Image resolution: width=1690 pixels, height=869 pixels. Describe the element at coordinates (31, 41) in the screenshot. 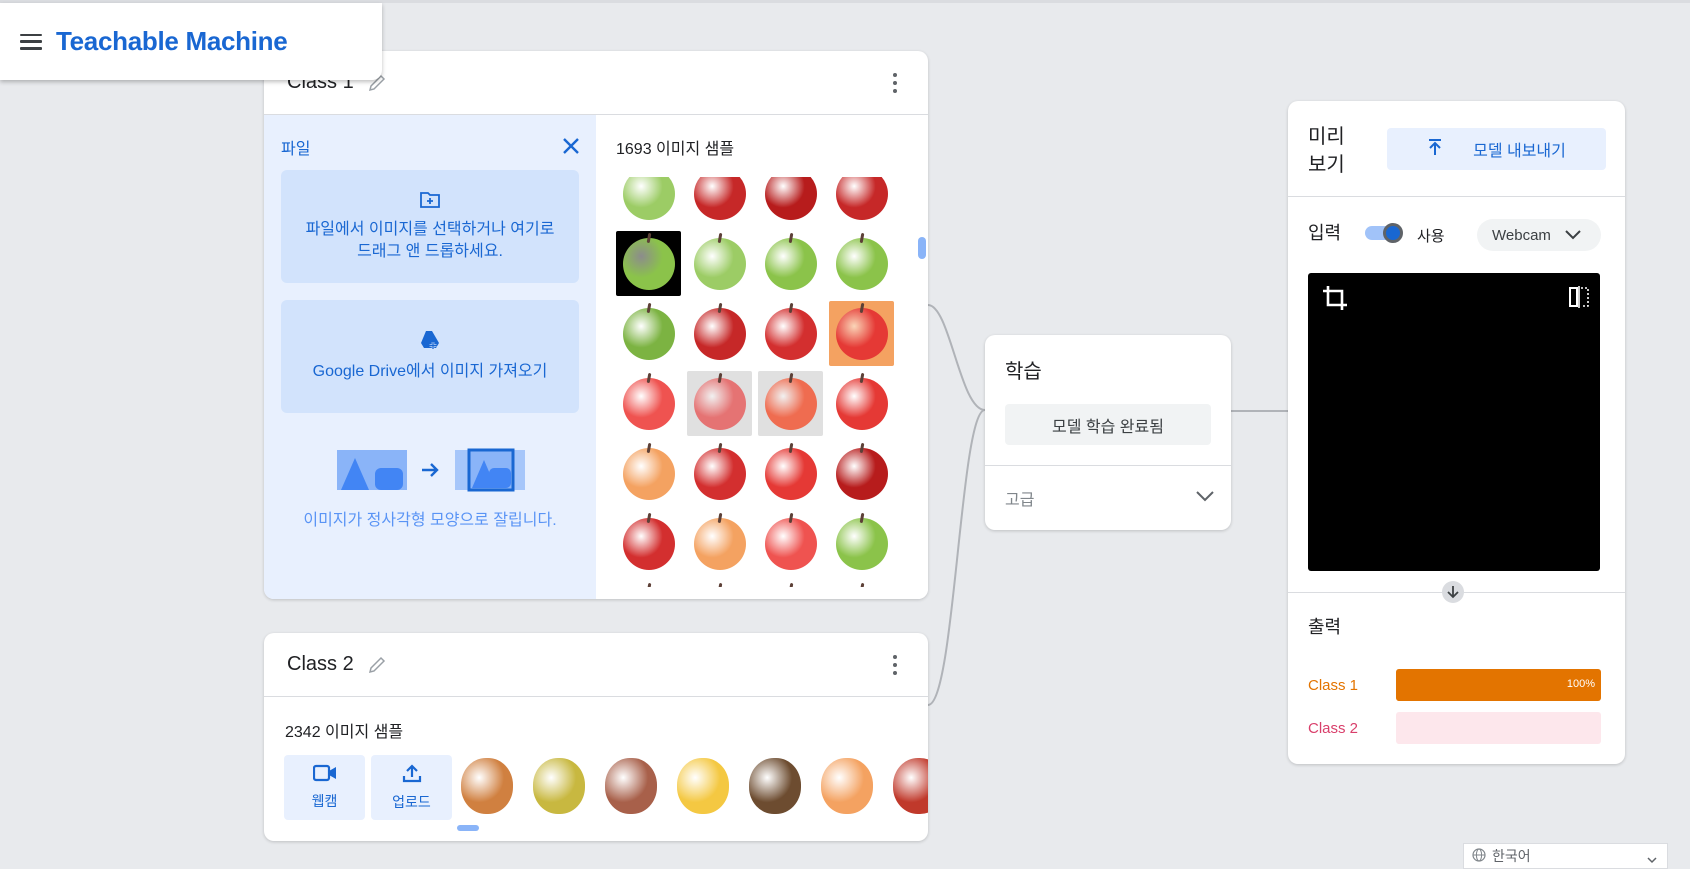

I see `menu-icon` at that location.